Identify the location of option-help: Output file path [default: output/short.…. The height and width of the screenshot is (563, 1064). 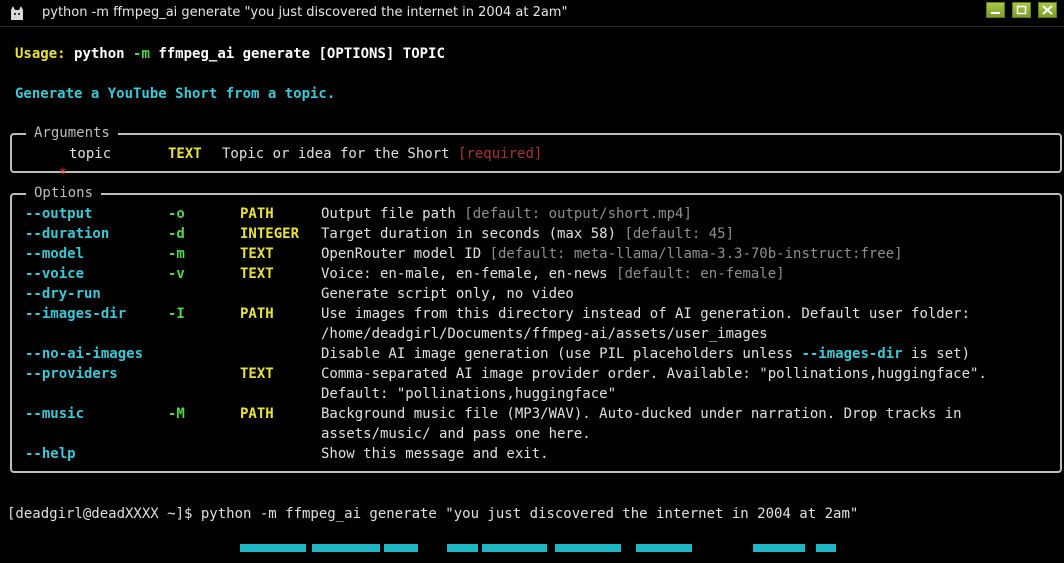
(506, 214).